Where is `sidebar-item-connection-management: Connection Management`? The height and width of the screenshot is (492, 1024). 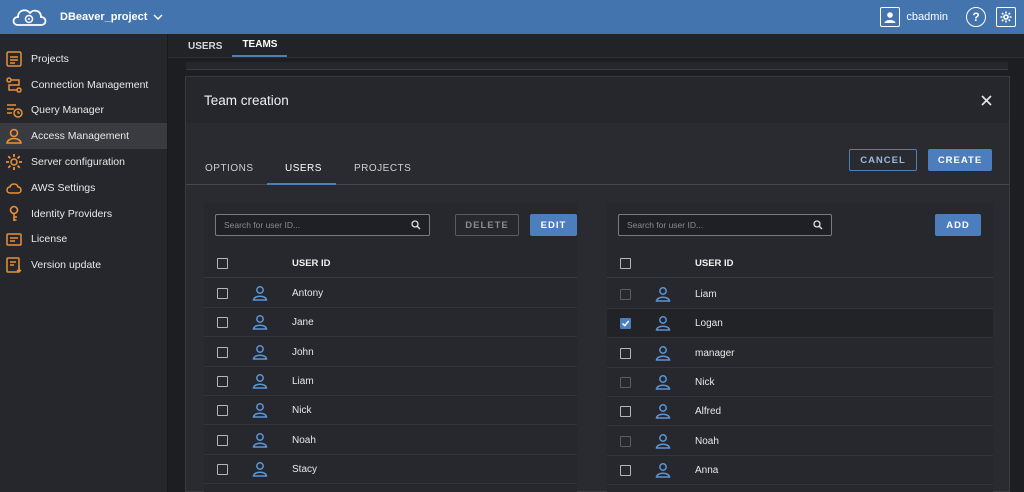 sidebar-item-connection-management: Connection Management is located at coordinates (83, 85).